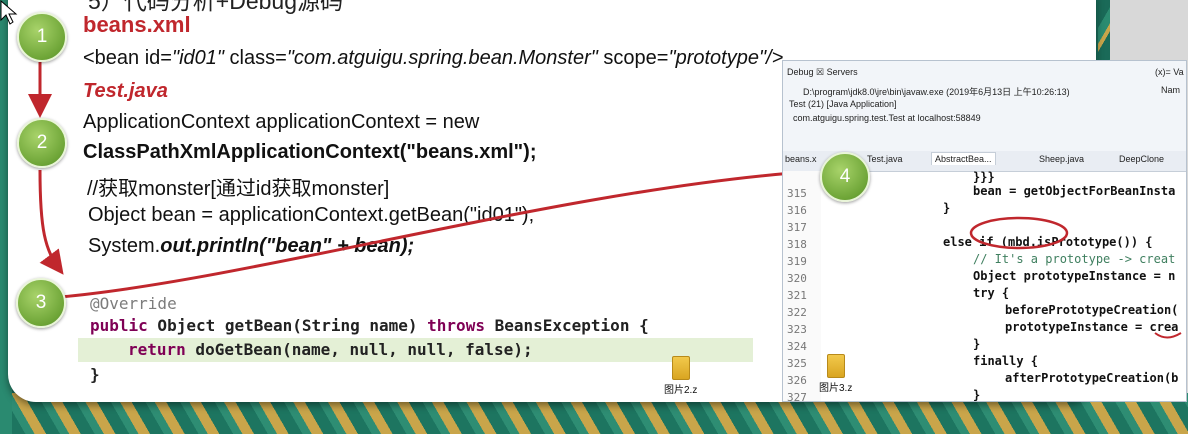 The height and width of the screenshot is (434, 1188). I want to click on underline-squiggle, so click(1168, 335).